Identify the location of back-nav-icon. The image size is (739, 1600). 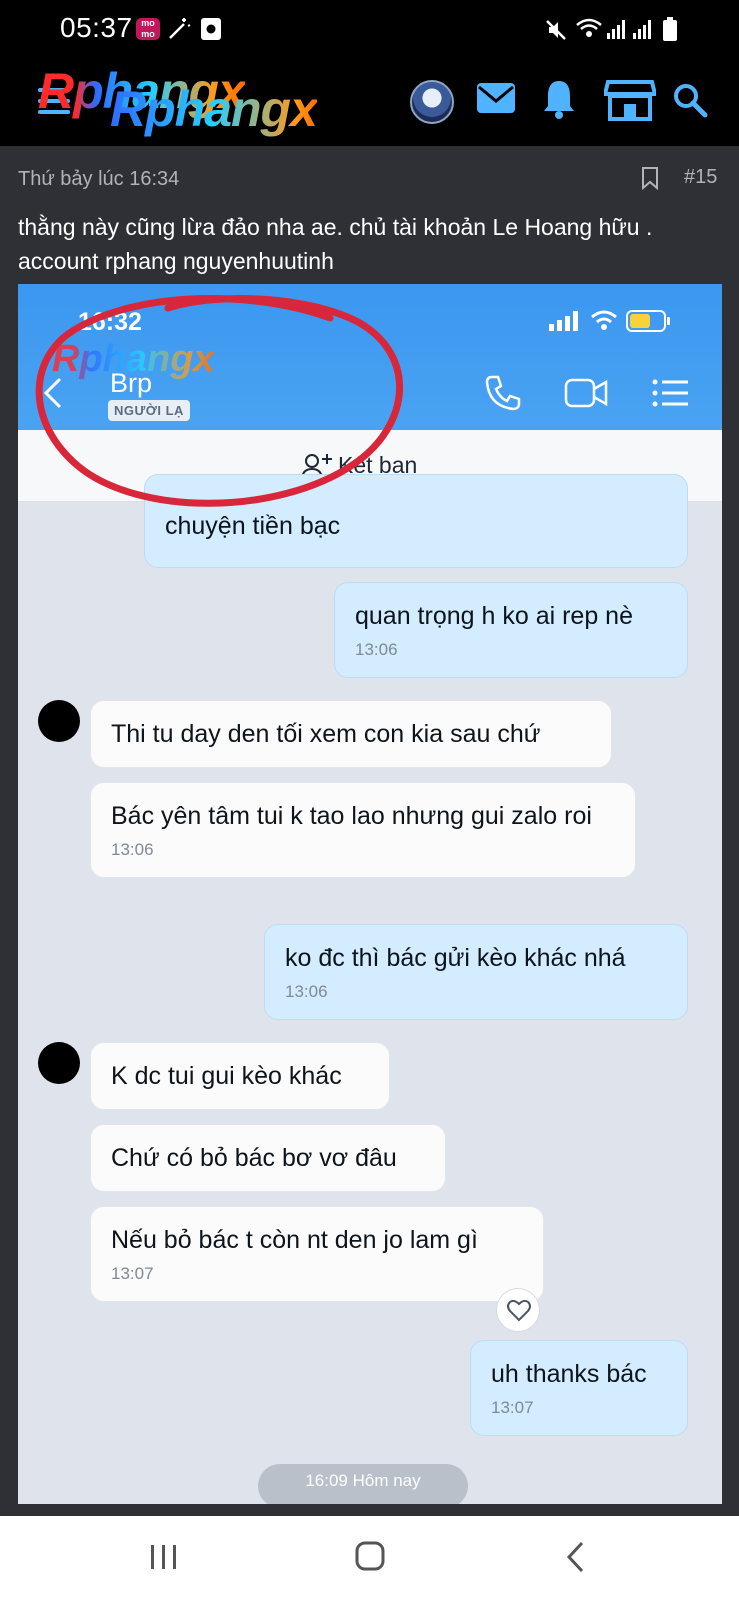
(576, 1557).